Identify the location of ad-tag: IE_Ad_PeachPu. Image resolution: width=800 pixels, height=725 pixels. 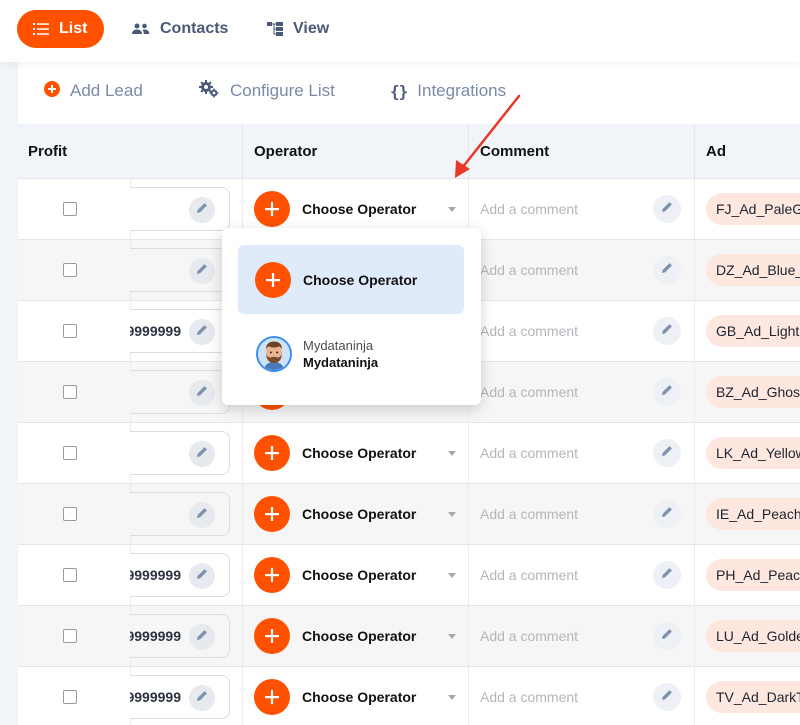
(753, 514).